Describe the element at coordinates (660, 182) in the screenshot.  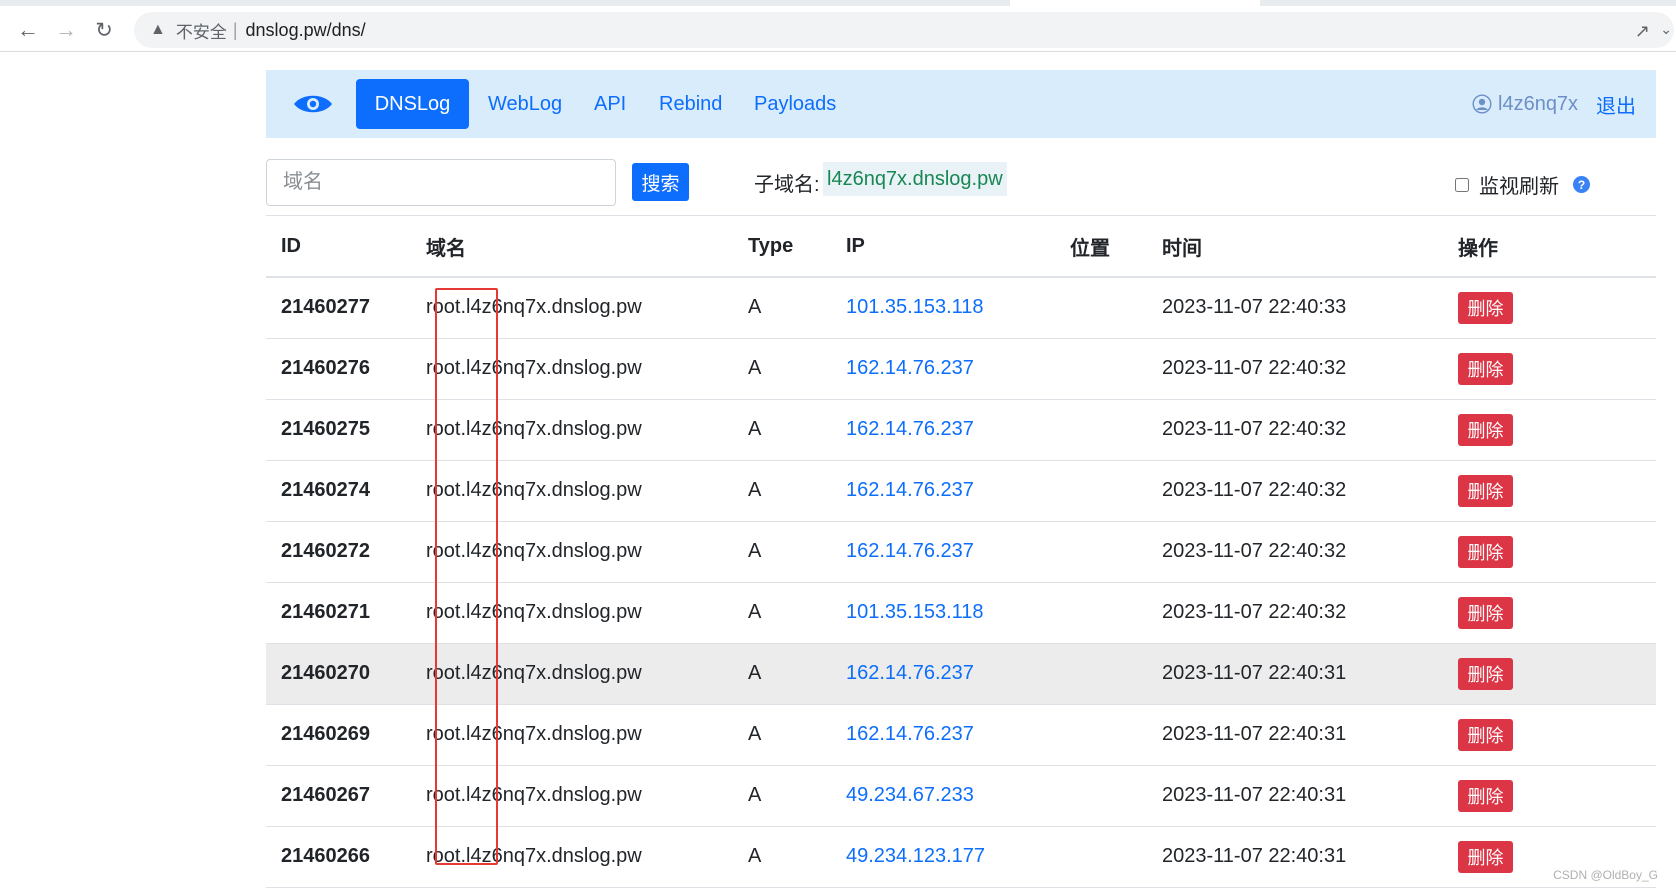
I see `search-button: 搜索` at that location.